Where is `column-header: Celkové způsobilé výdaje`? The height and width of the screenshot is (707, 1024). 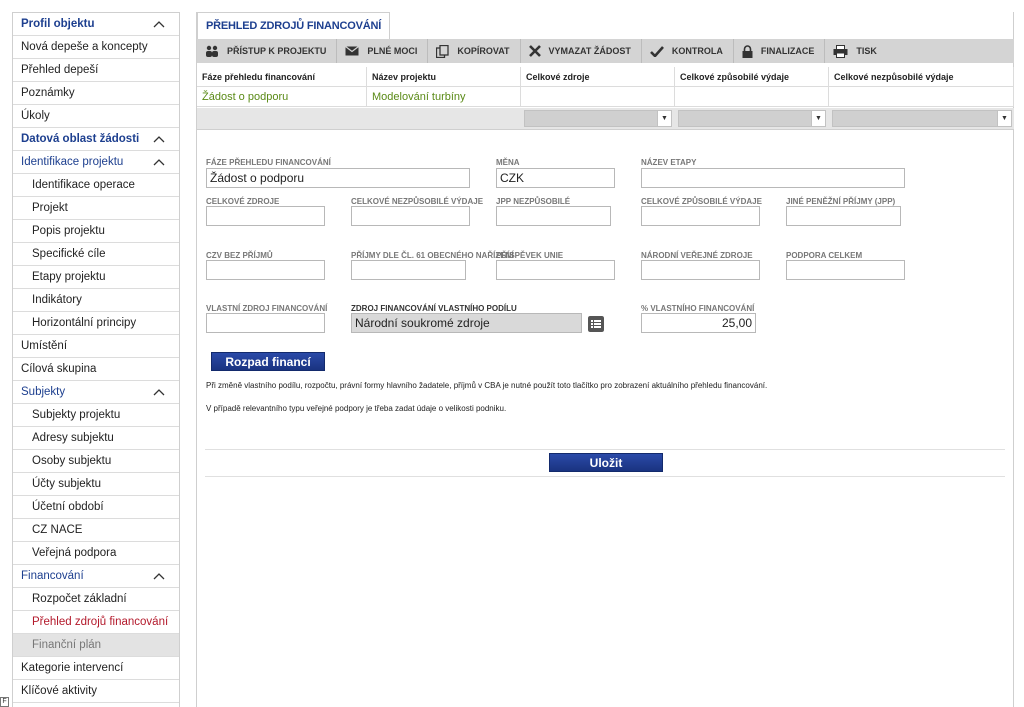 column-header: Celkové způsobilé výdaje is located at coordinates (752, 77).